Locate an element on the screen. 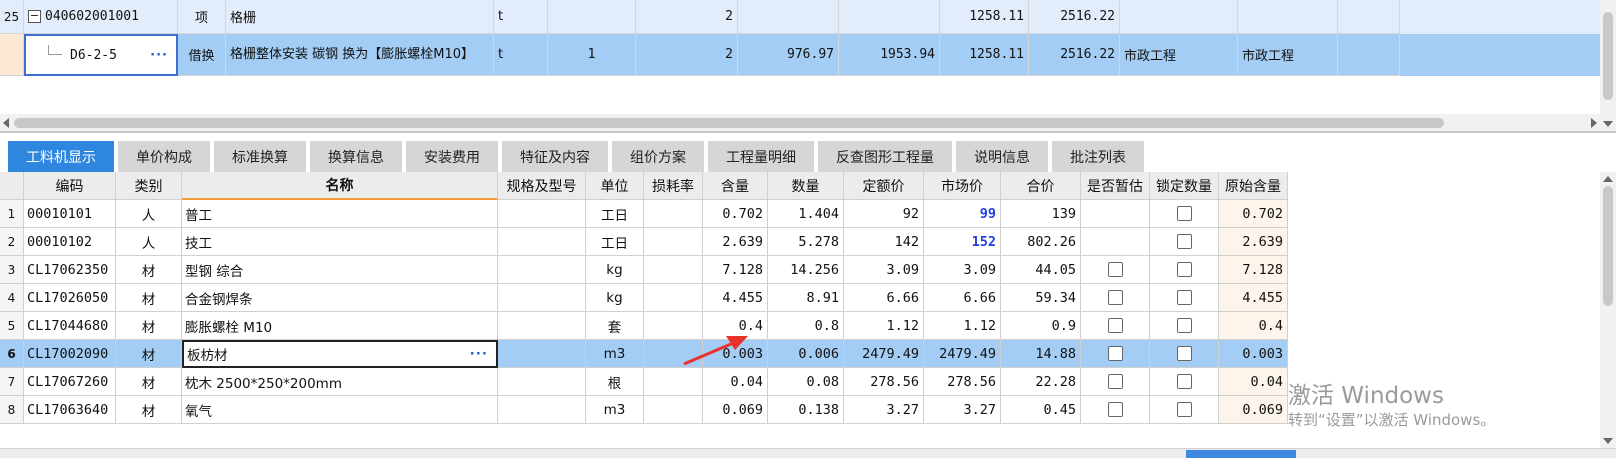 The image size is (1616, 458). cell-market: 6.66 is located at coordinates (962, 298).